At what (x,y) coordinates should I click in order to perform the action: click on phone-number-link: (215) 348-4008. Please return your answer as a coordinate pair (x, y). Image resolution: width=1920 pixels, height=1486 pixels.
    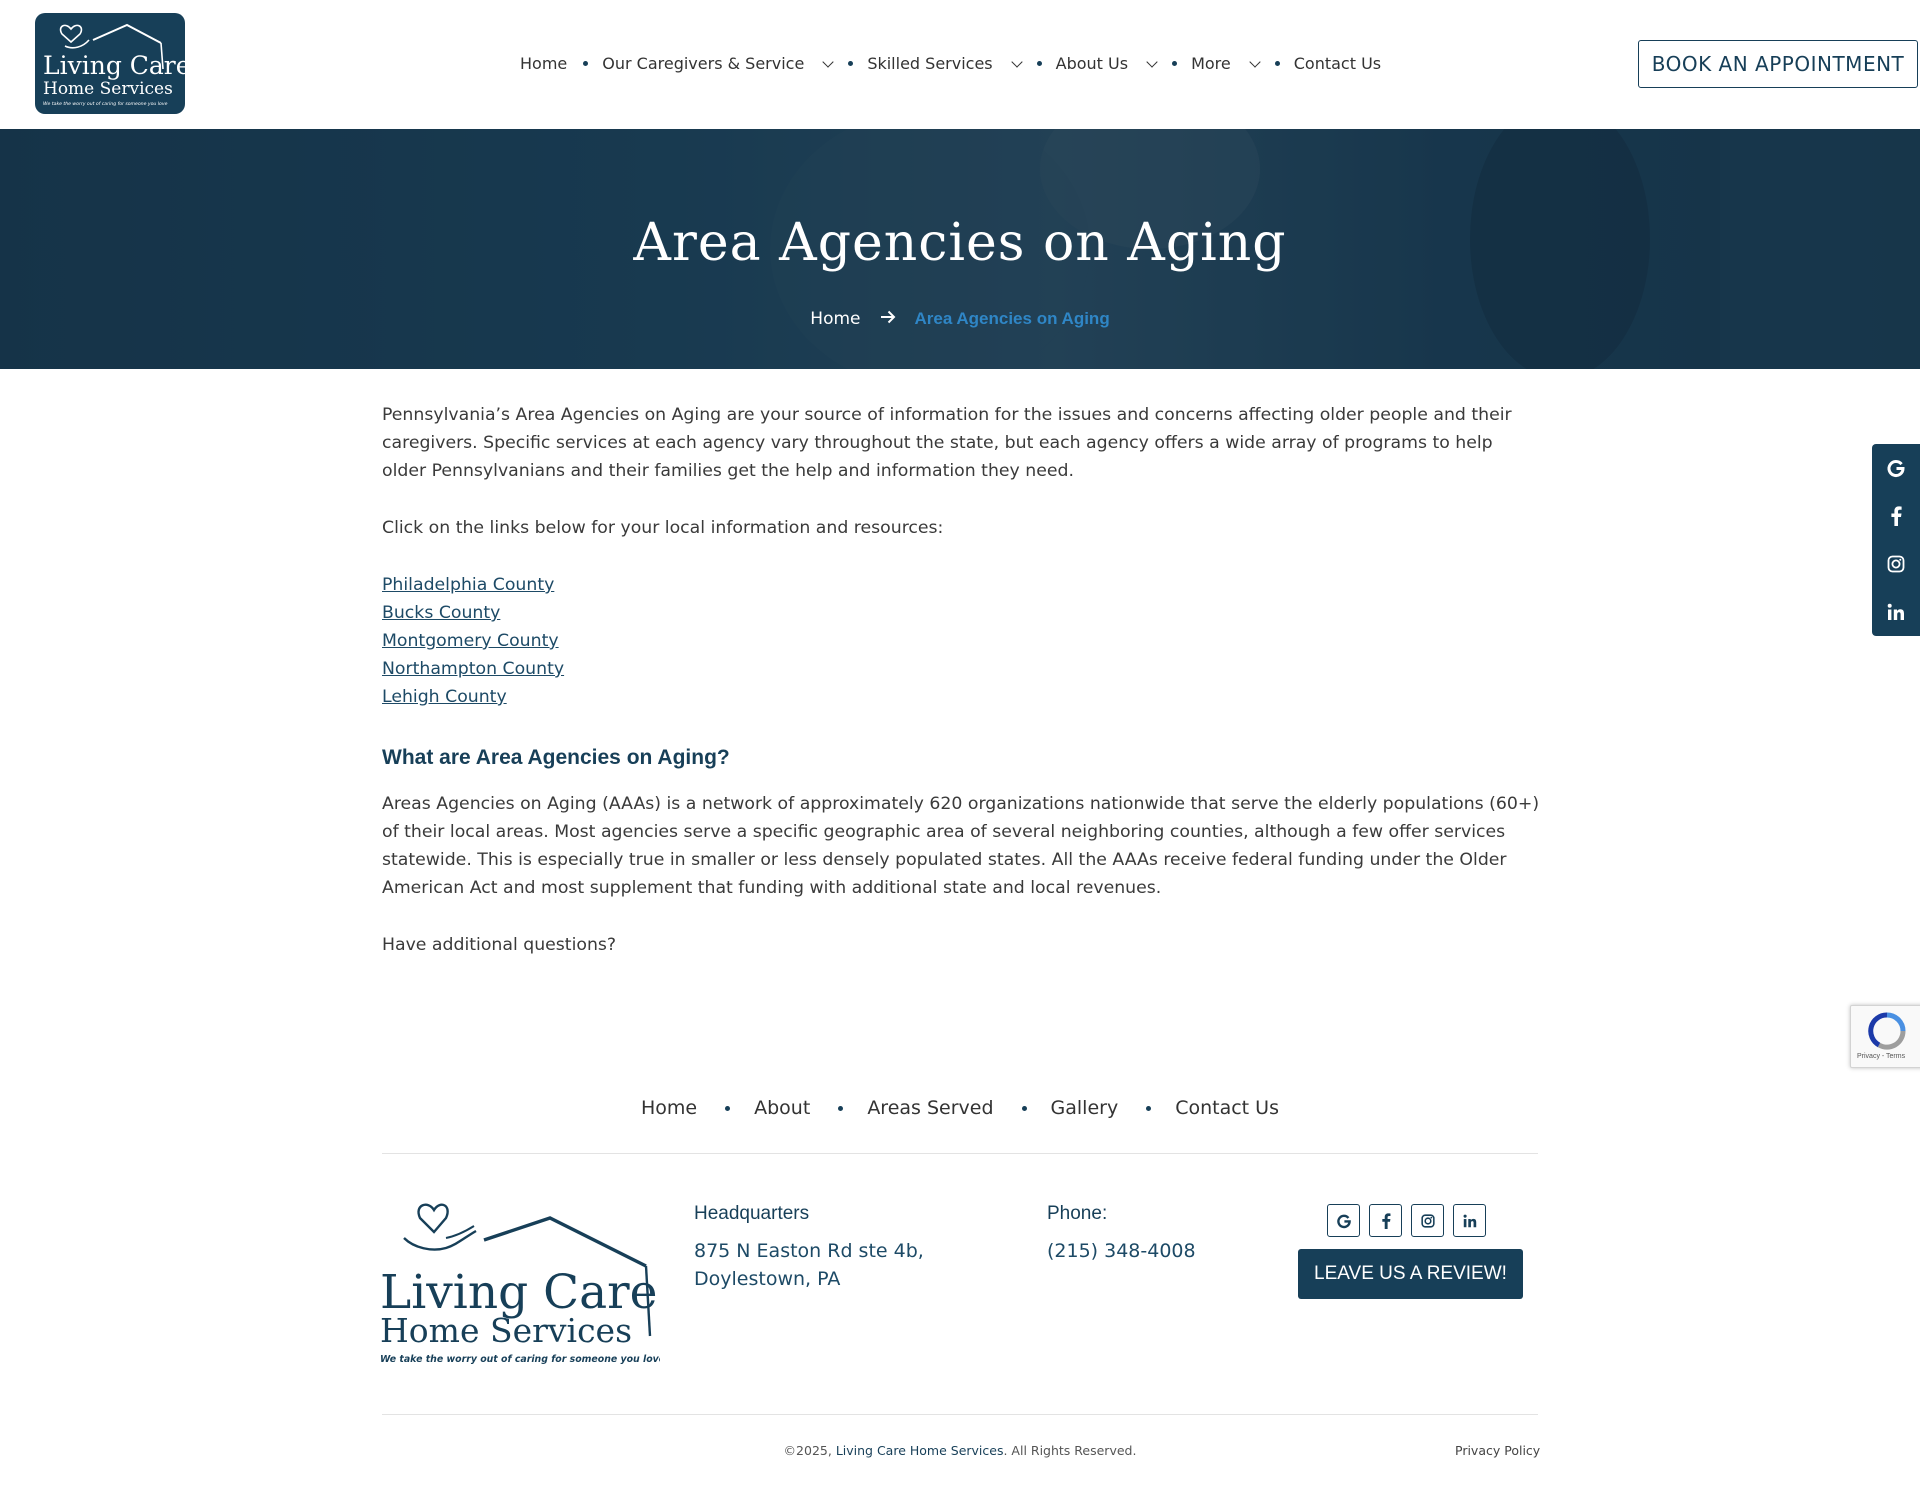
    Looking at the image, I should click on (1121, 1251).